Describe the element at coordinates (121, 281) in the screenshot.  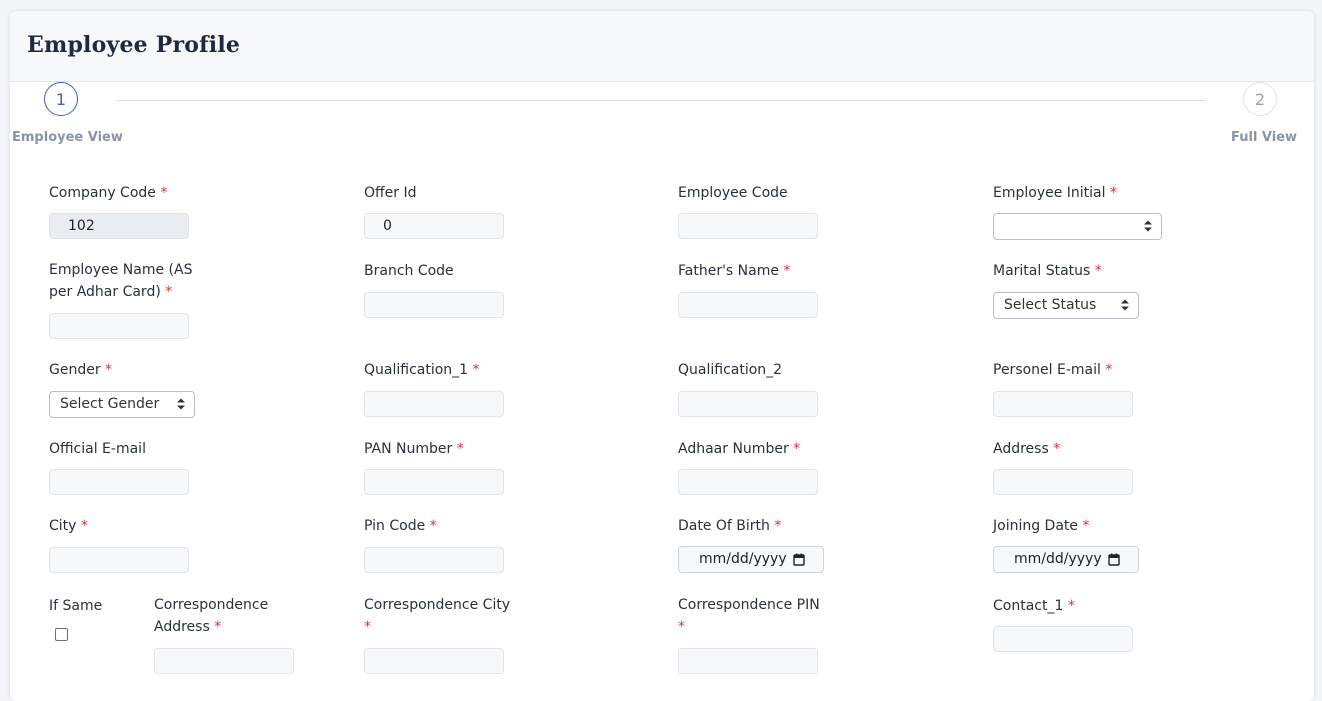
I see `employee-name-label: Employee Name (AS per Adhar Card) *` at that location.